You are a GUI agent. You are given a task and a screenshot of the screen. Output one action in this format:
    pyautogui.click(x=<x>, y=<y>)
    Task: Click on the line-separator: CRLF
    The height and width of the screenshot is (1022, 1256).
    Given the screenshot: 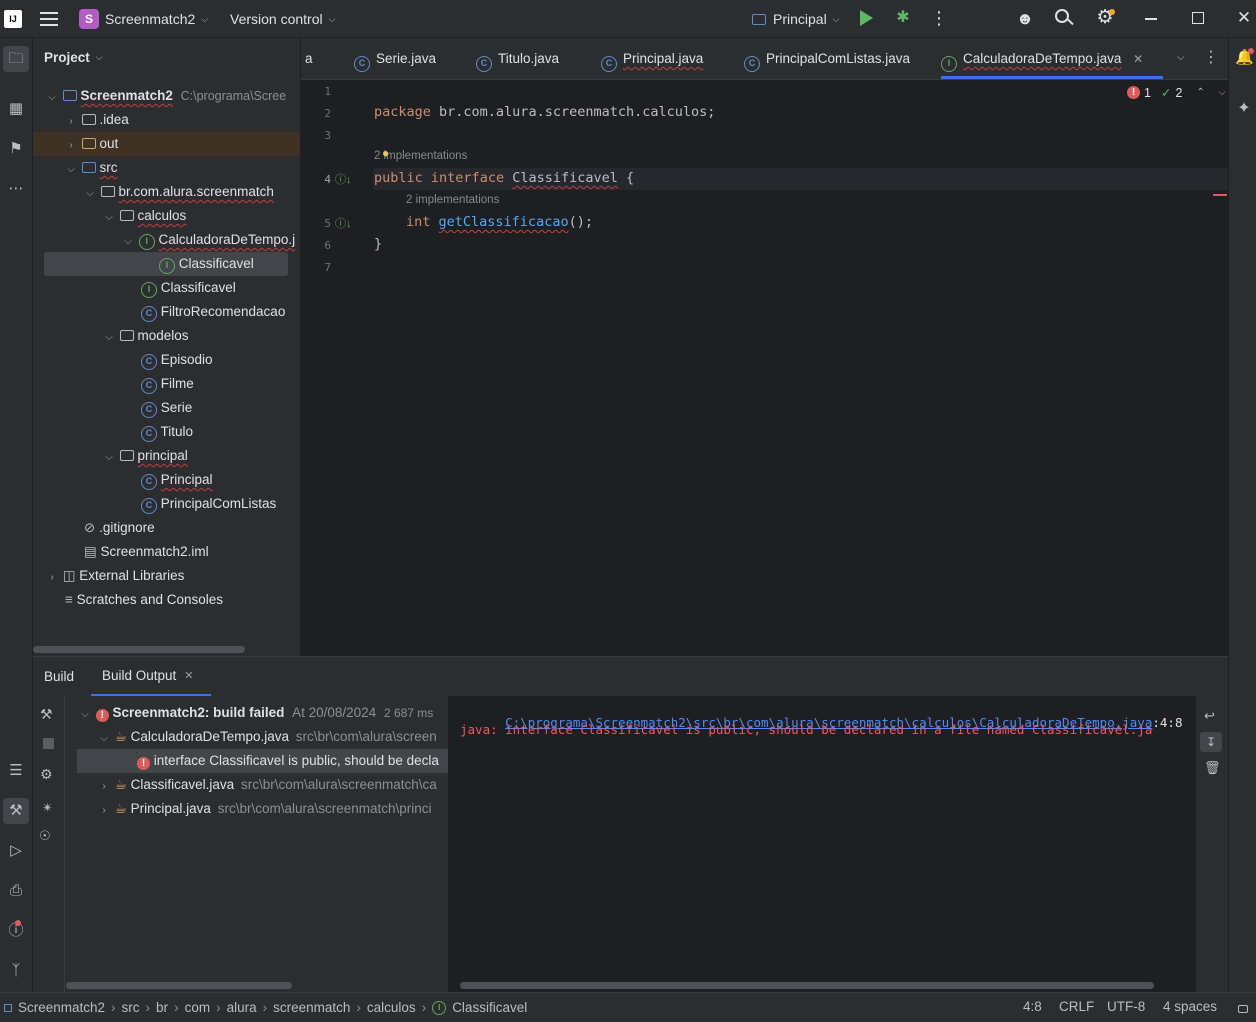 What is the action you would take?
    pyautogui.click(x=1076, y=1006)
    